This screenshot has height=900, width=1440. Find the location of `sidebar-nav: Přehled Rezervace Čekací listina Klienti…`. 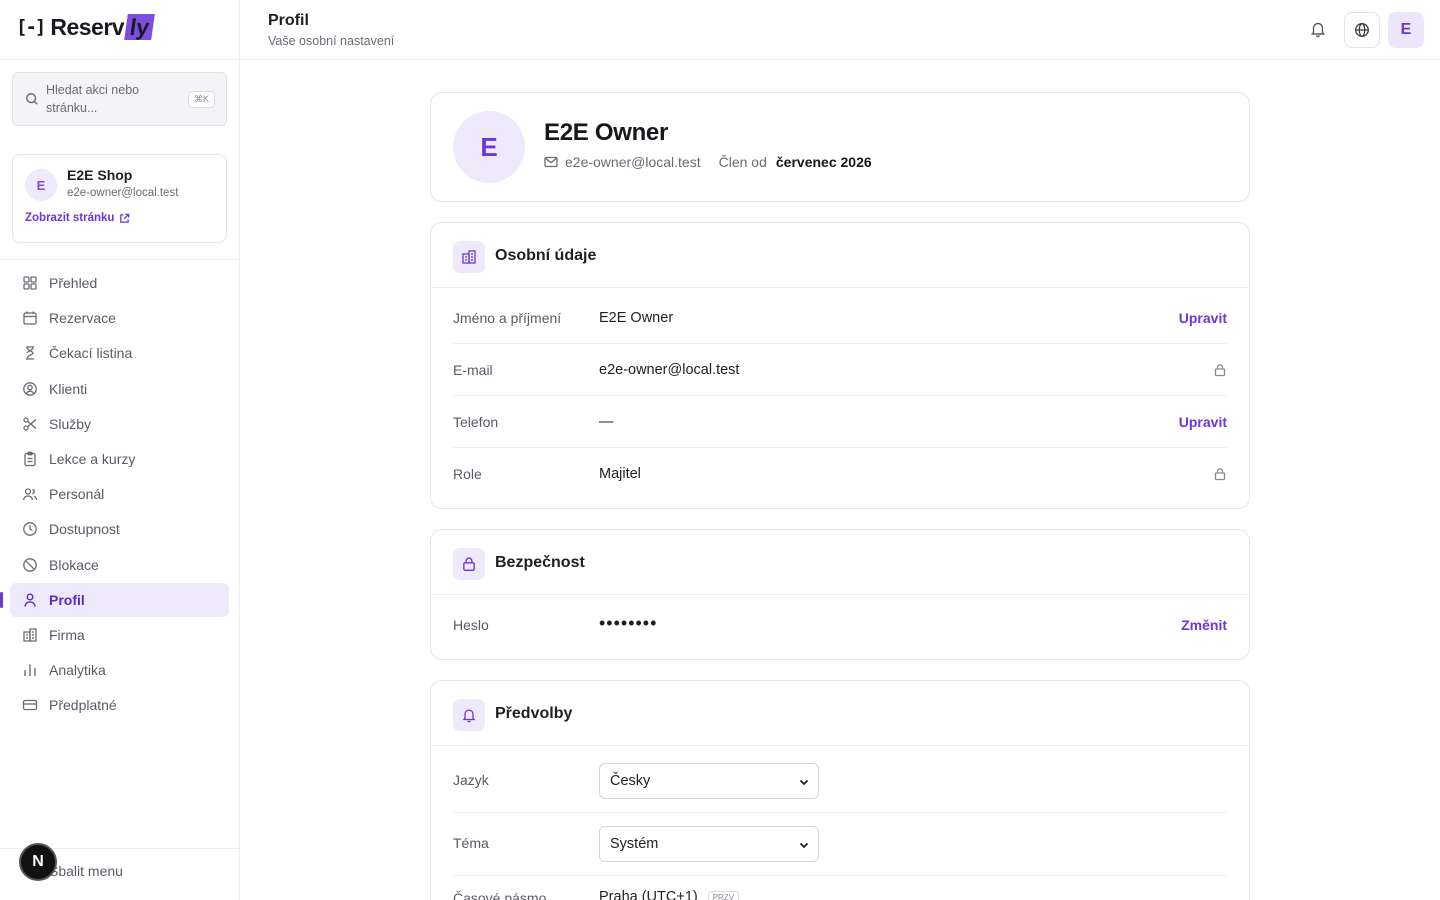

sidebar-nav: Přehled Rezervace Čekací listina Klienti… is located at coordinates (114, 494).